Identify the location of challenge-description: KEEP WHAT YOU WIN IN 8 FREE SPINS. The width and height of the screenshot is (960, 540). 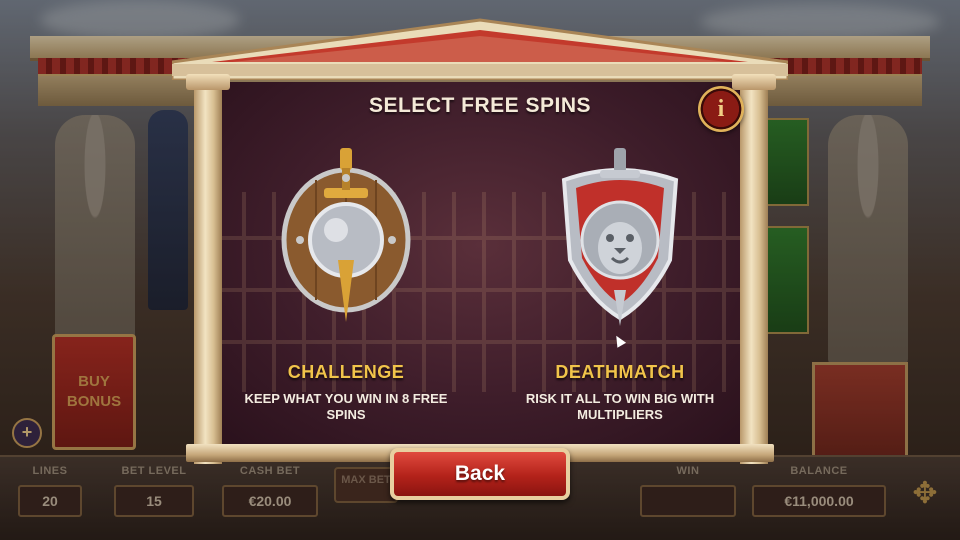
(346, 406).